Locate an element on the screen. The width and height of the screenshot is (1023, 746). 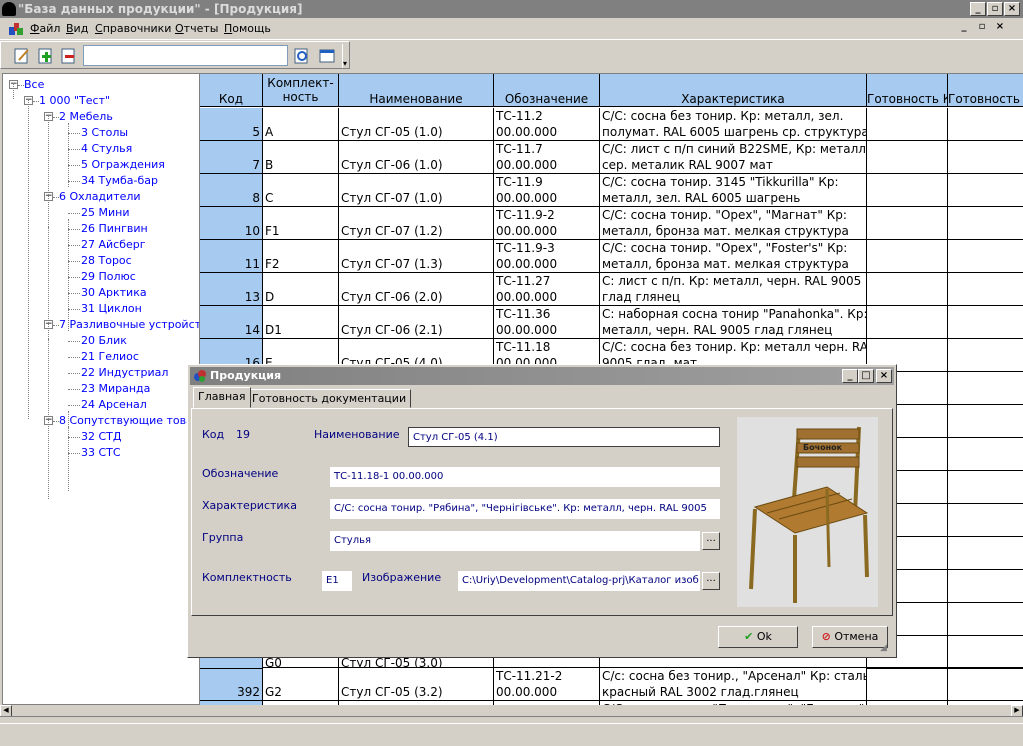
row-name: Стул СГ-05 (3.2) is located at coordinates (416, 684).